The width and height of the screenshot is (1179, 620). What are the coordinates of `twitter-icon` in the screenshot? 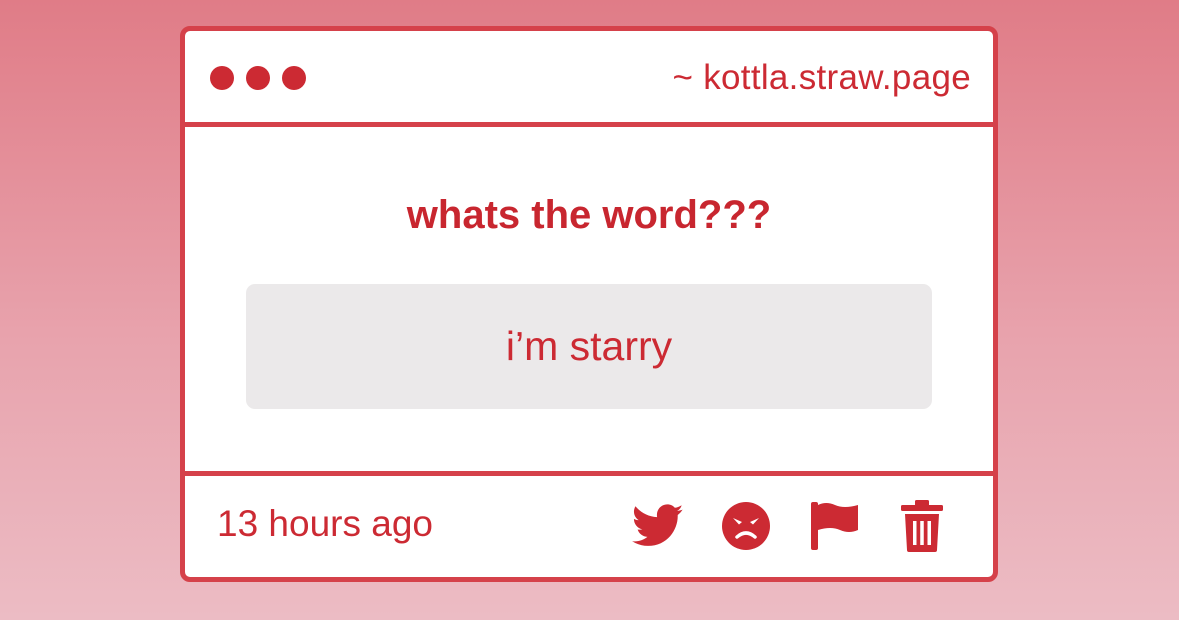 It's located at (658, 525).